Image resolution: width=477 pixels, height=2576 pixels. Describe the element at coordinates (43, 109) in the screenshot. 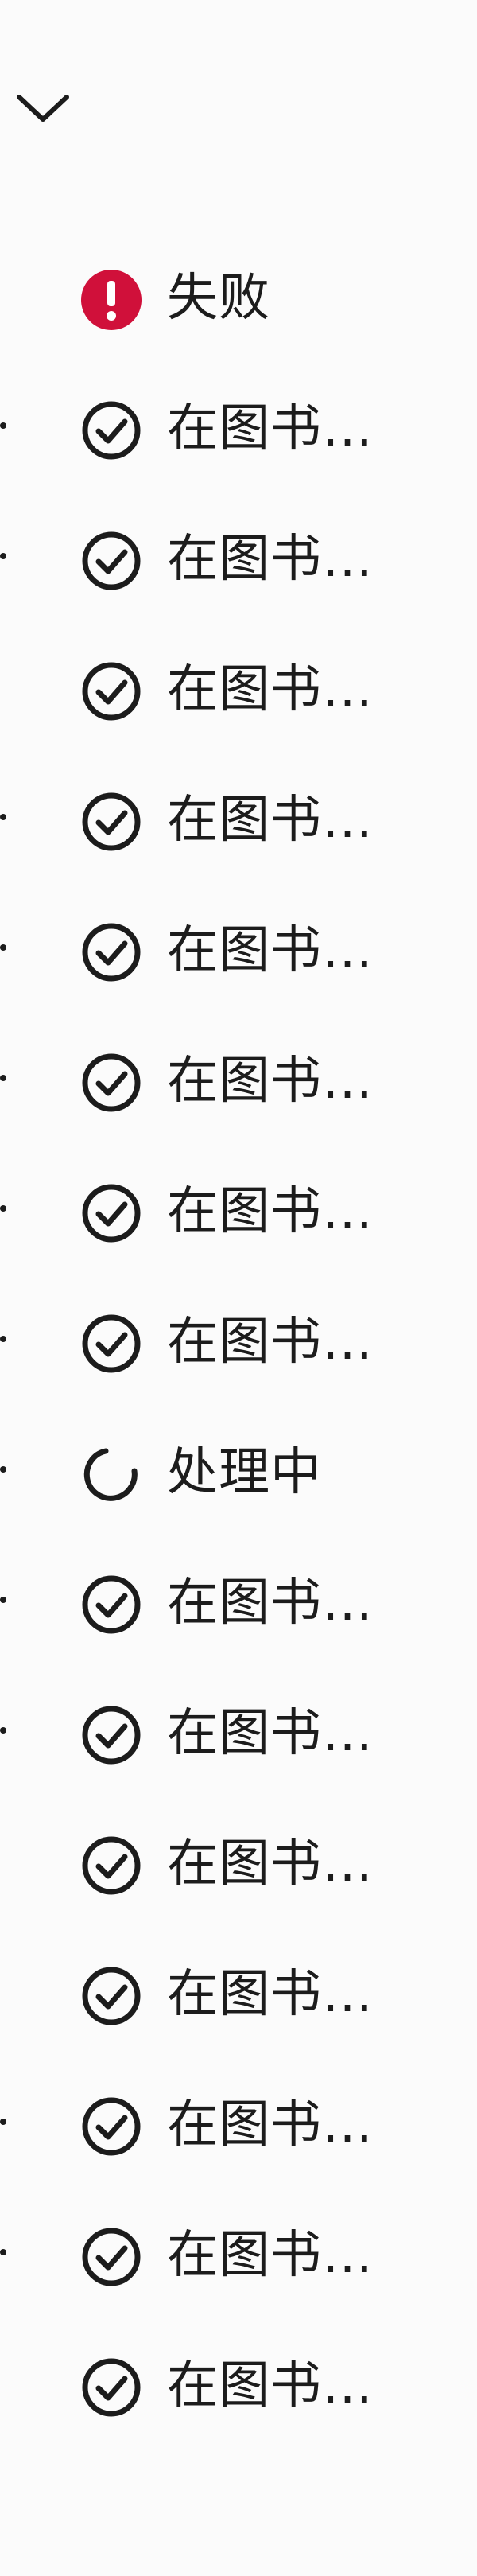

I see `chevron-down-icon` at that location.